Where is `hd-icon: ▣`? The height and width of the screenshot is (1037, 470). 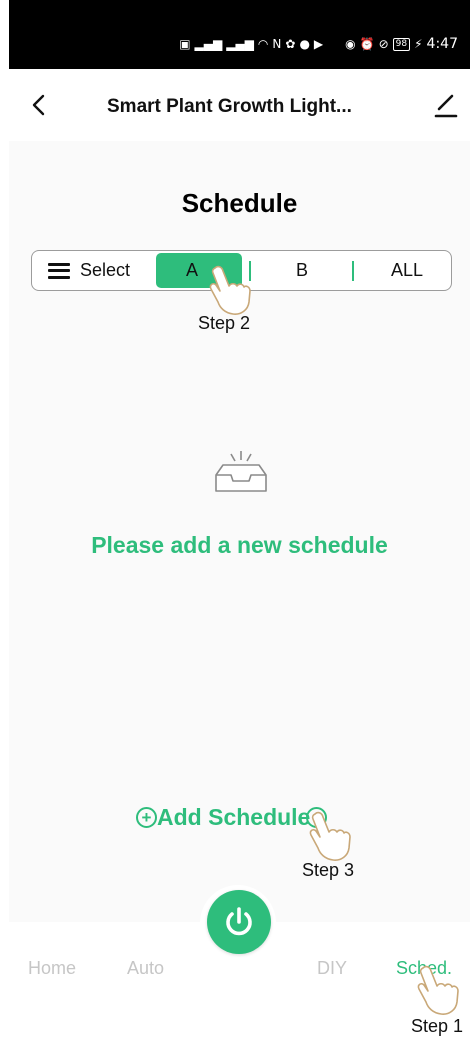
hd-icon: ▣ is located at coordinates (185, 44).